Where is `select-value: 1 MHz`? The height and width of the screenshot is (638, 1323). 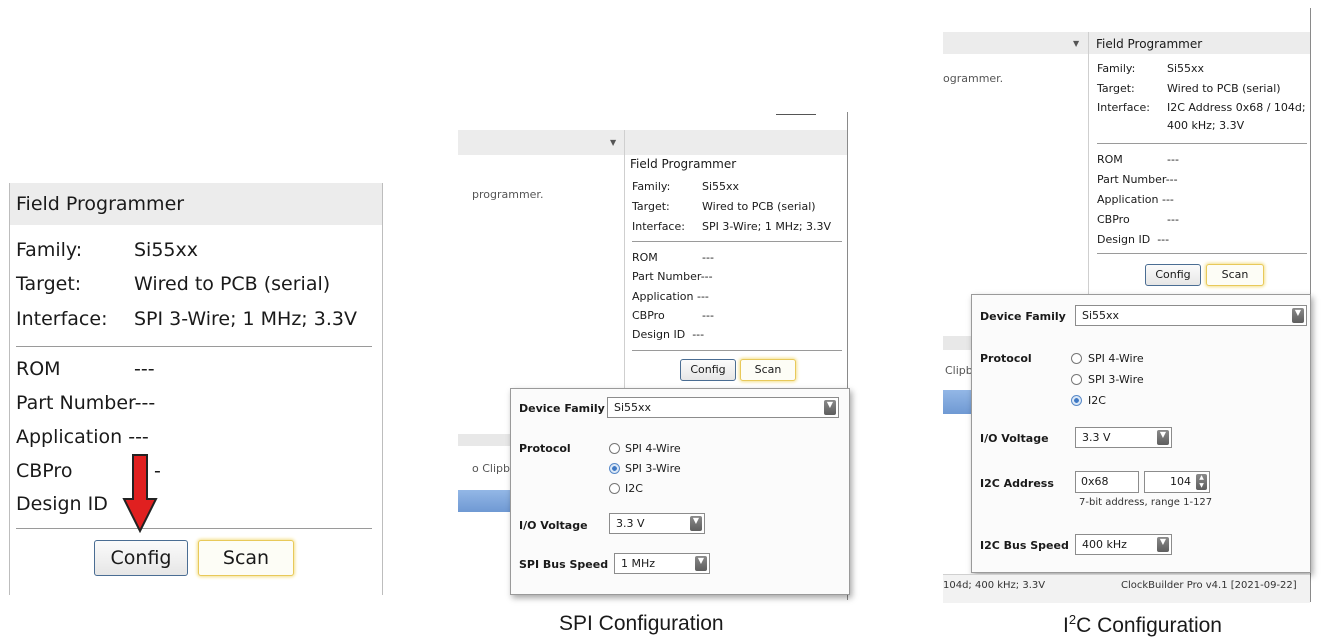
select-value: 1 MHz is located at coordinates (638, 563).